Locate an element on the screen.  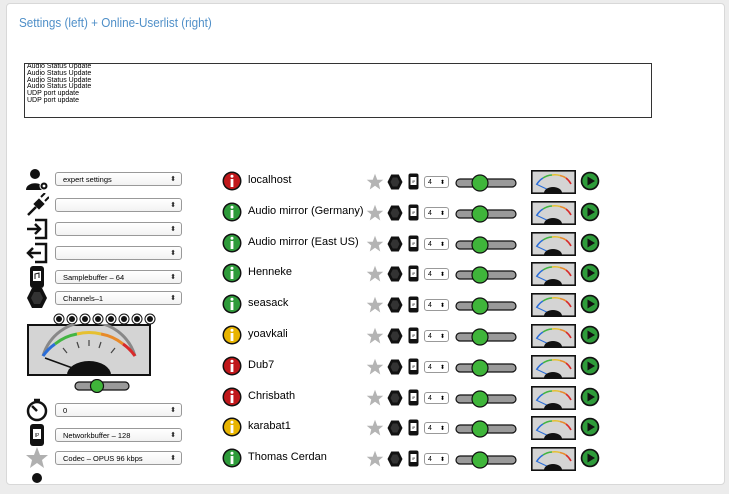
setting-row-codec: Codec – OPUS 96 kbps ⬍ is located at coordinates (103, 458).